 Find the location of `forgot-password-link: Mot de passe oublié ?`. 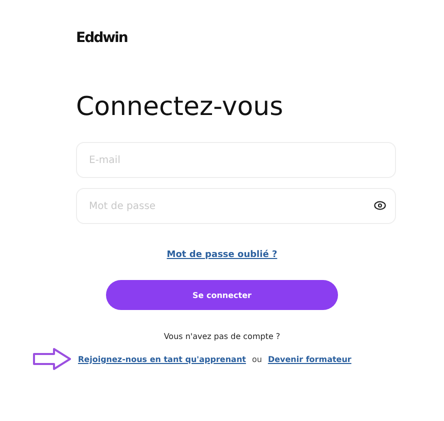

forgot-password-link: Mot de passe oublié ? is located at coordinates (222, 255).